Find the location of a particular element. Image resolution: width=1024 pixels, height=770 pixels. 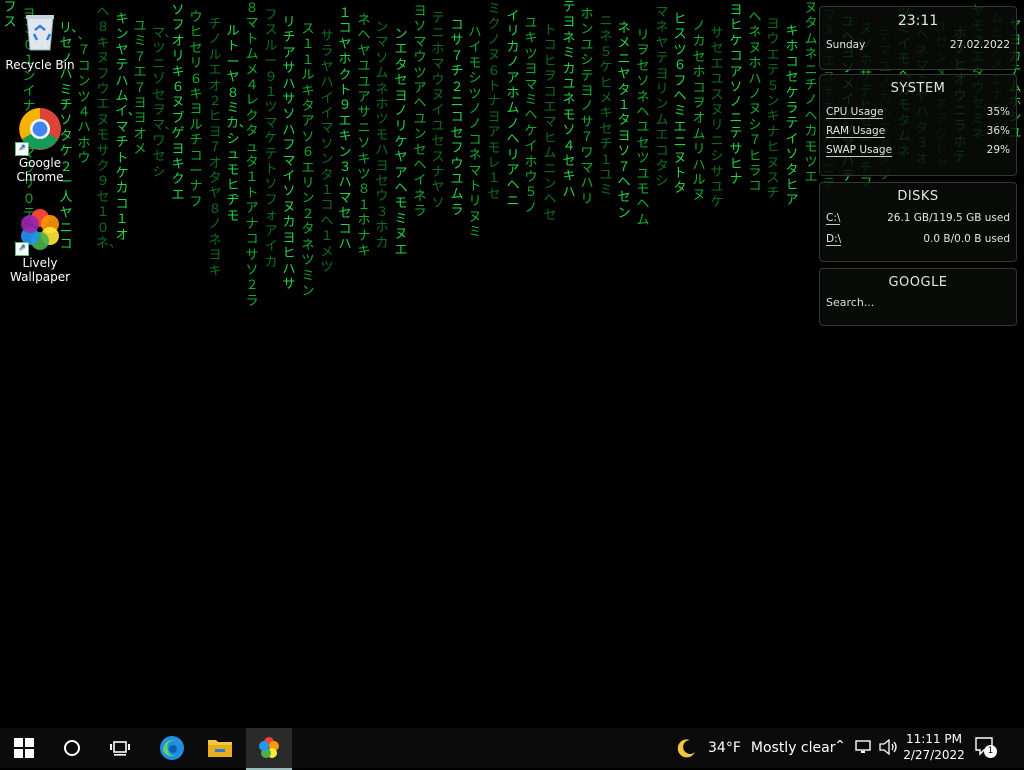

desktop-icon-lively-wallpaper: ↗ Lively Wallpaper is located at coordinates (40, 245).